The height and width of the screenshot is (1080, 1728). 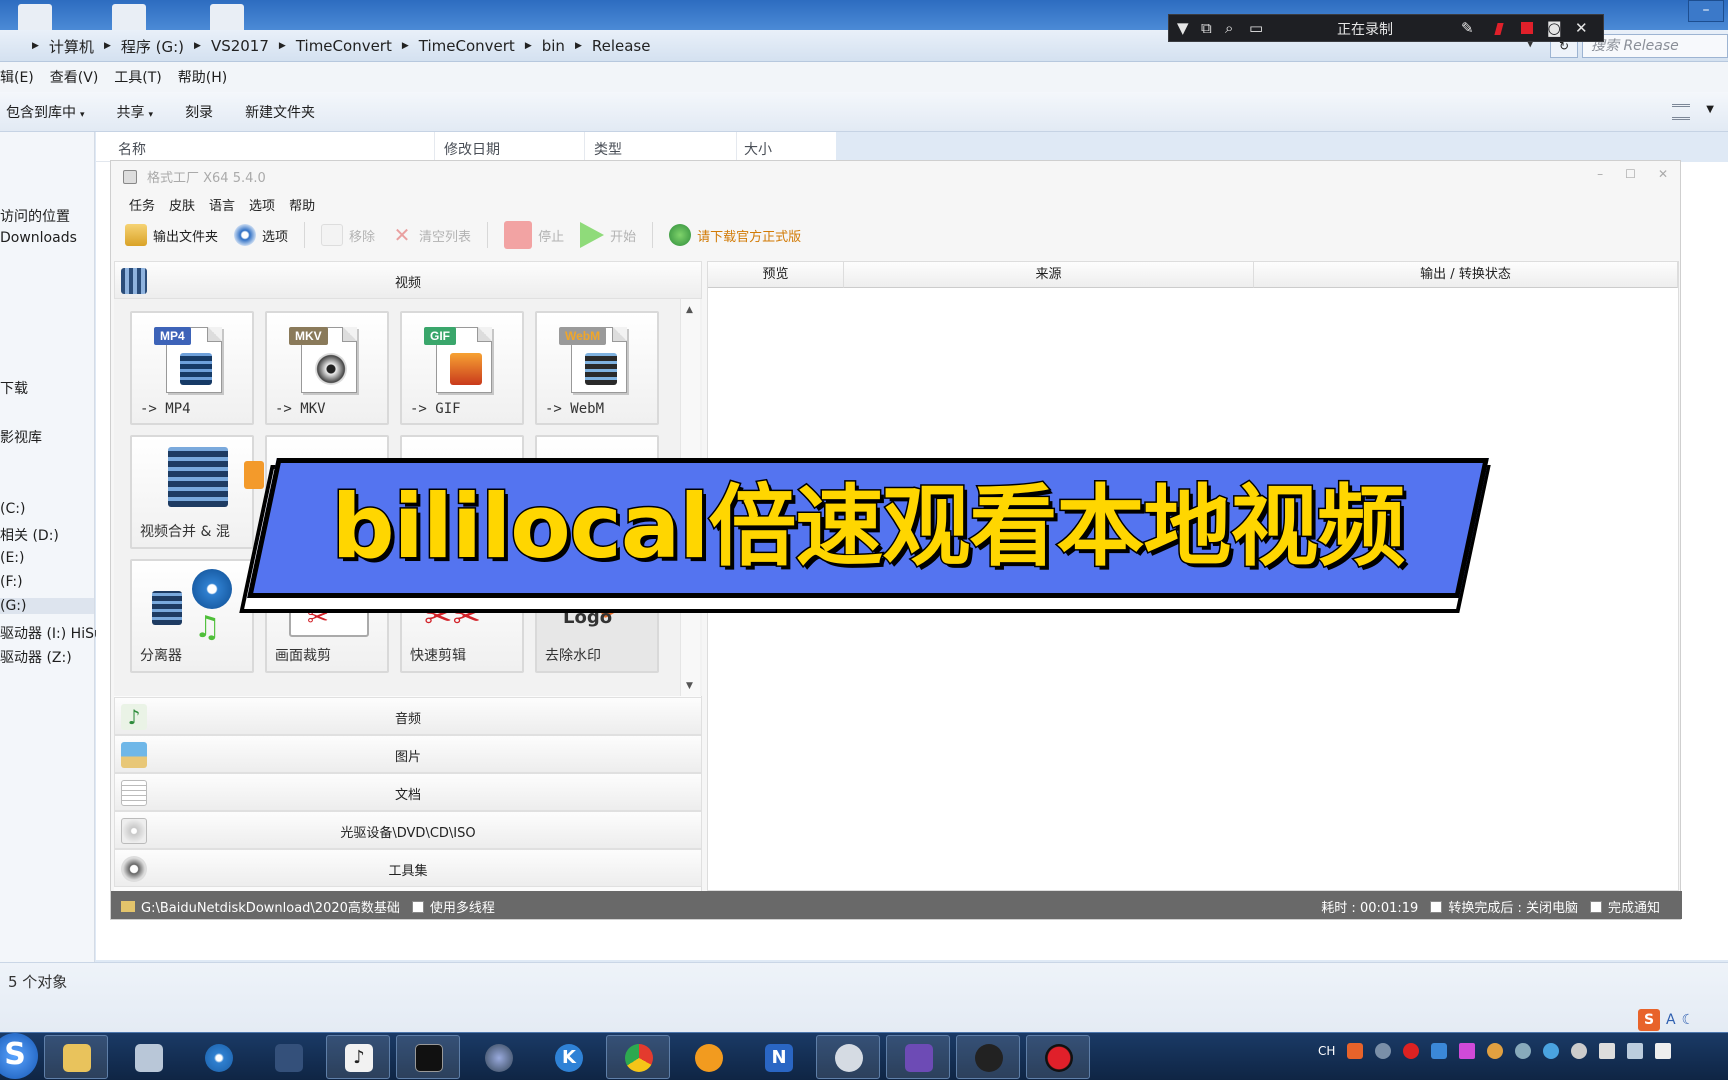 I want to click on sogou-ime-icon: S, so click(x=1649, y=1020).